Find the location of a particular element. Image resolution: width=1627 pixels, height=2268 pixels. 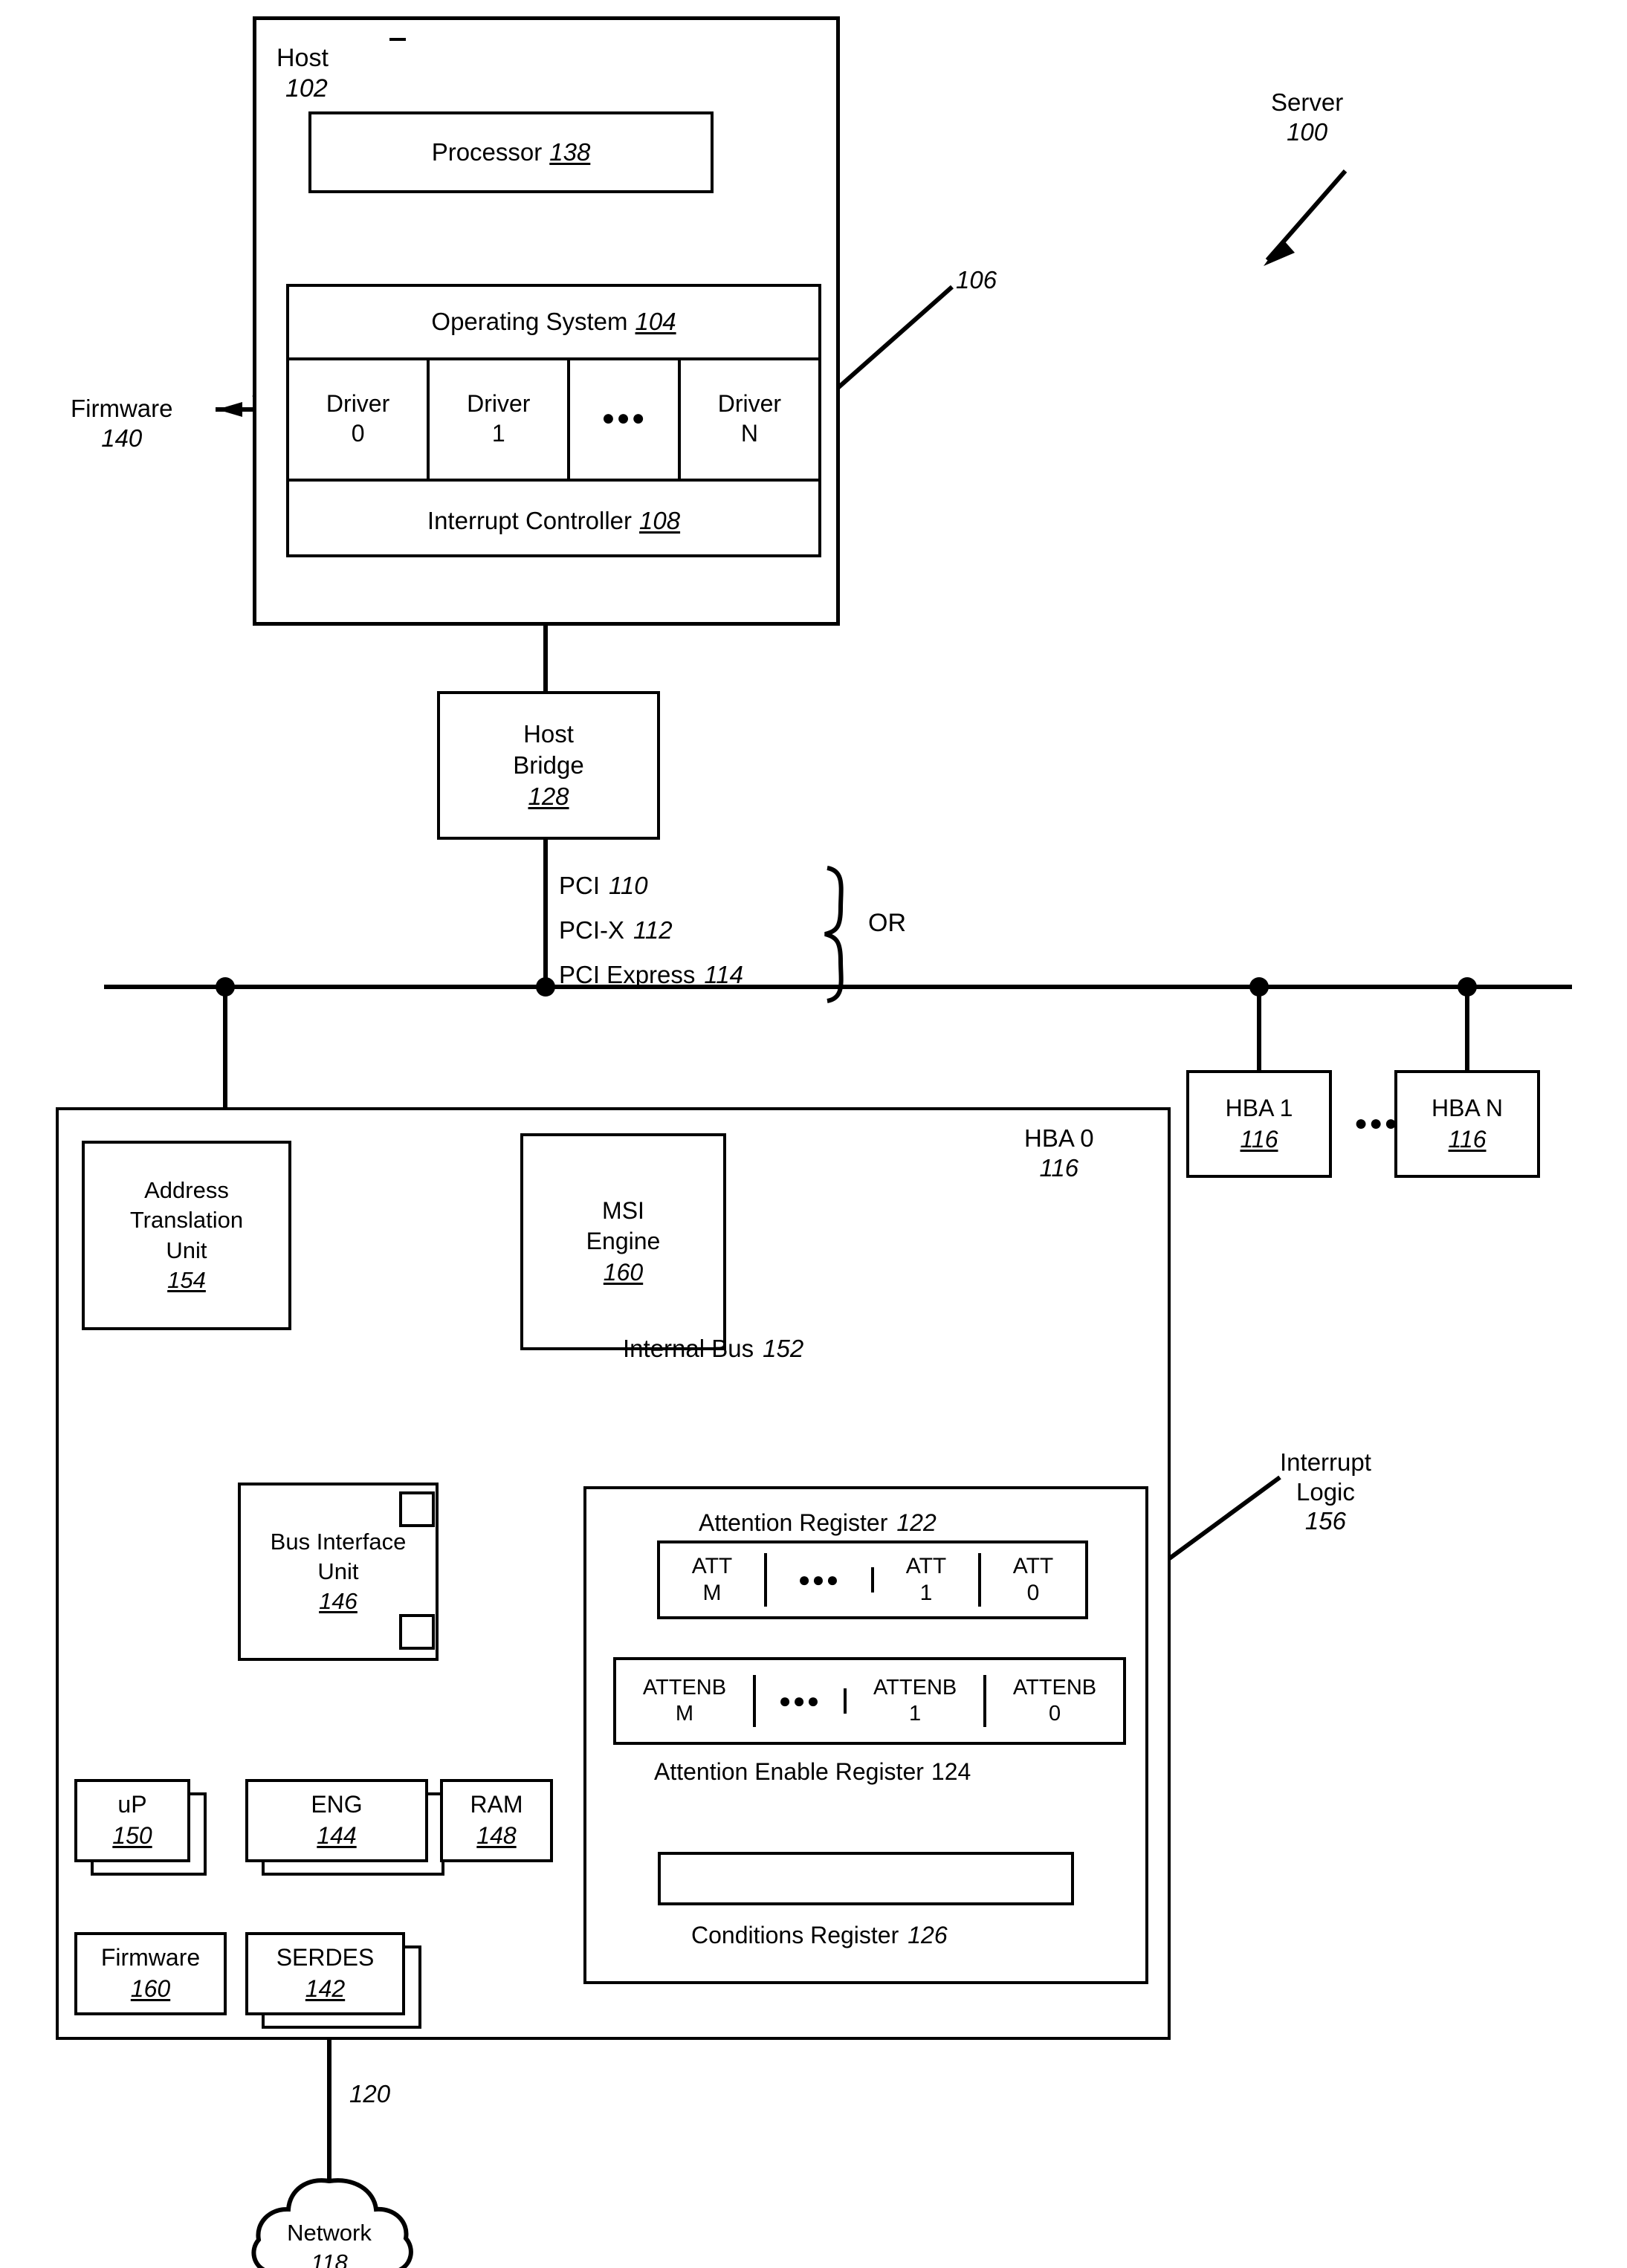

driver-n-line2: N is located at coordinates (749, 433).